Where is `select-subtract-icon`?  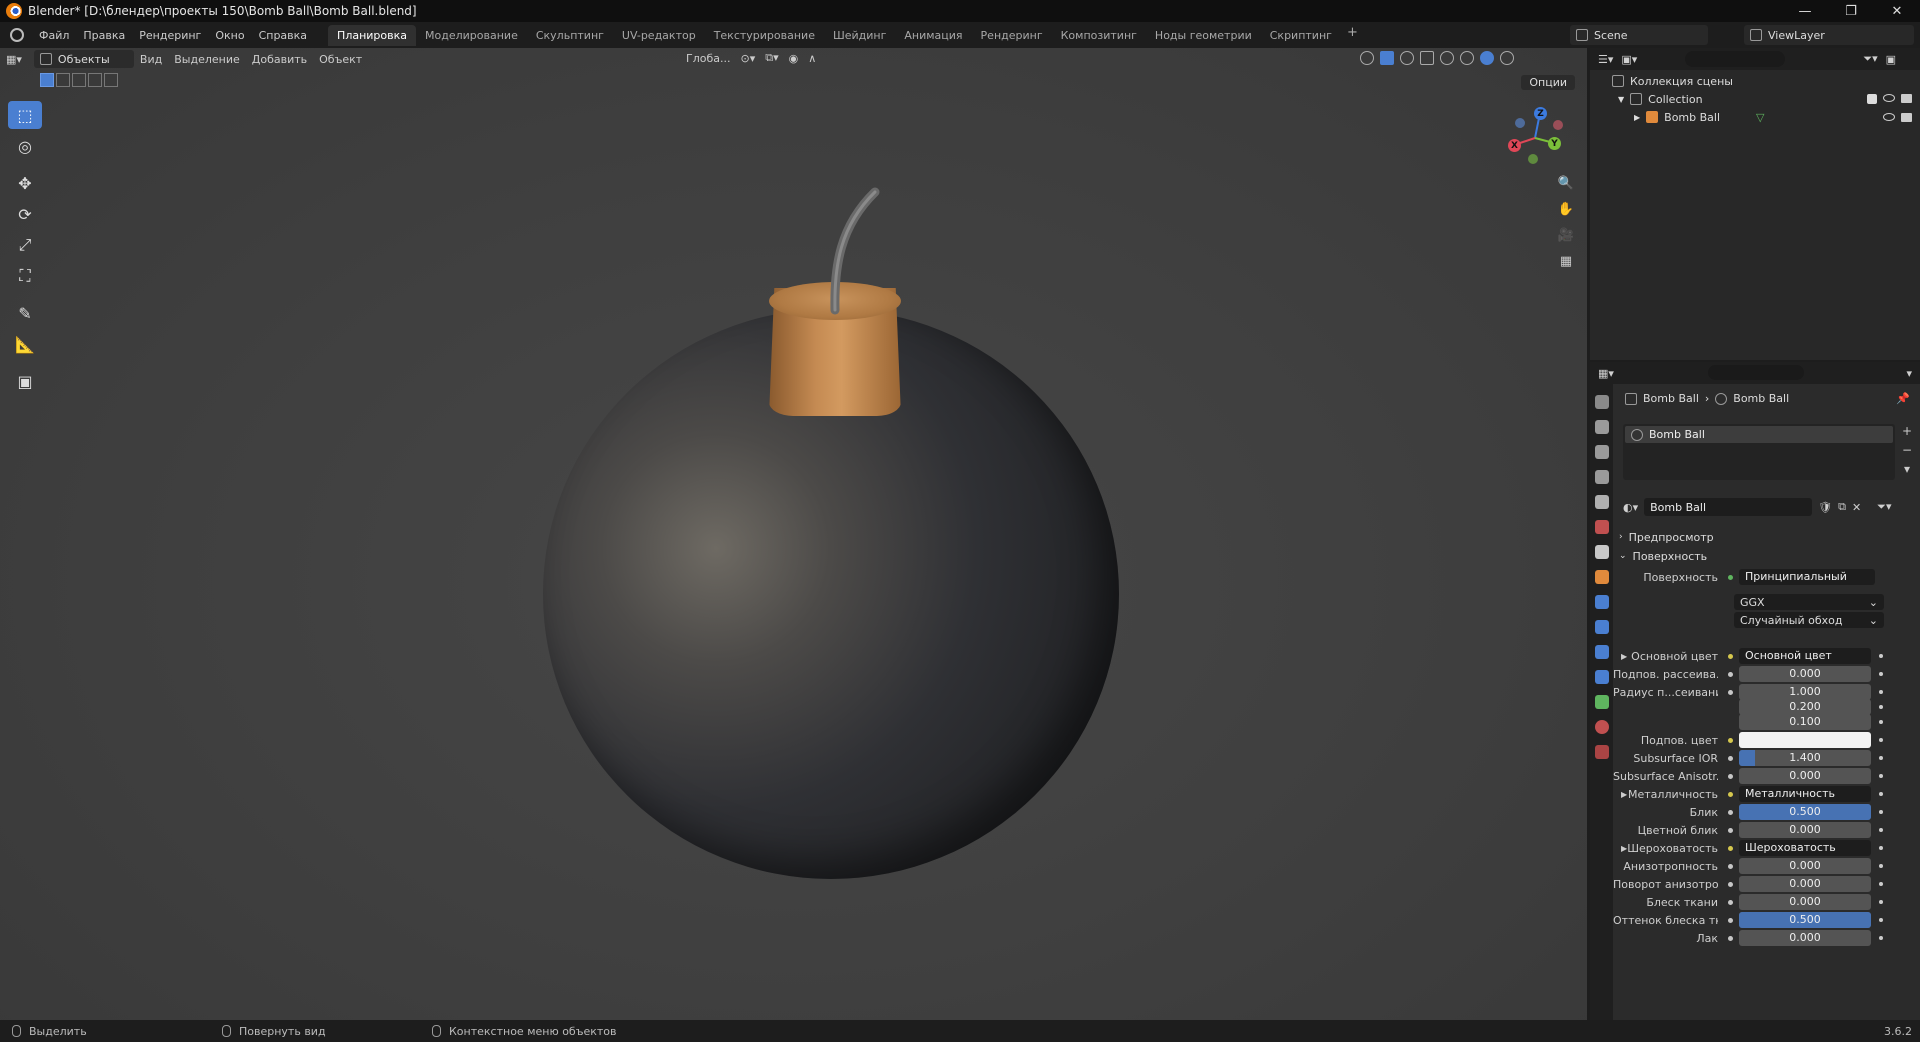 select-subtract-icon is located at coordinates (79, 80).